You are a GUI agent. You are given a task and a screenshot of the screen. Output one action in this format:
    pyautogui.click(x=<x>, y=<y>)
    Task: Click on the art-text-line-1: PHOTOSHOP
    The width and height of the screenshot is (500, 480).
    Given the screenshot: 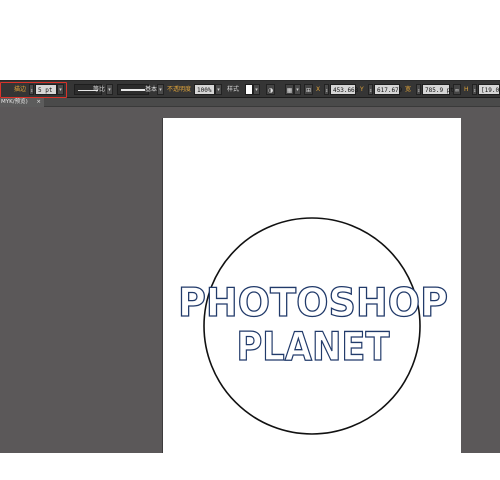 What is the action you would take?
    pyautogui.click(x=312, y=303)
    